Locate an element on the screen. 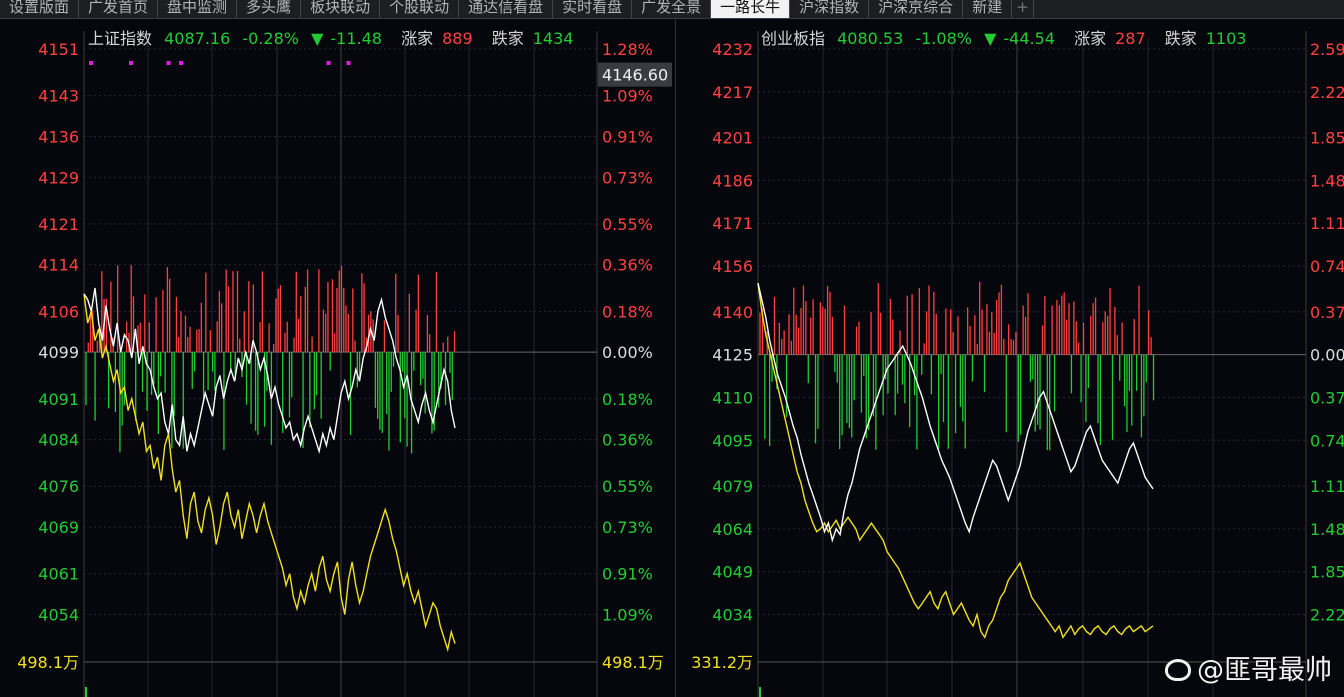 The width and height of the screenshot is (1344, 697). volume-label-right: 498.1万 is located at coordinates (633, 662).